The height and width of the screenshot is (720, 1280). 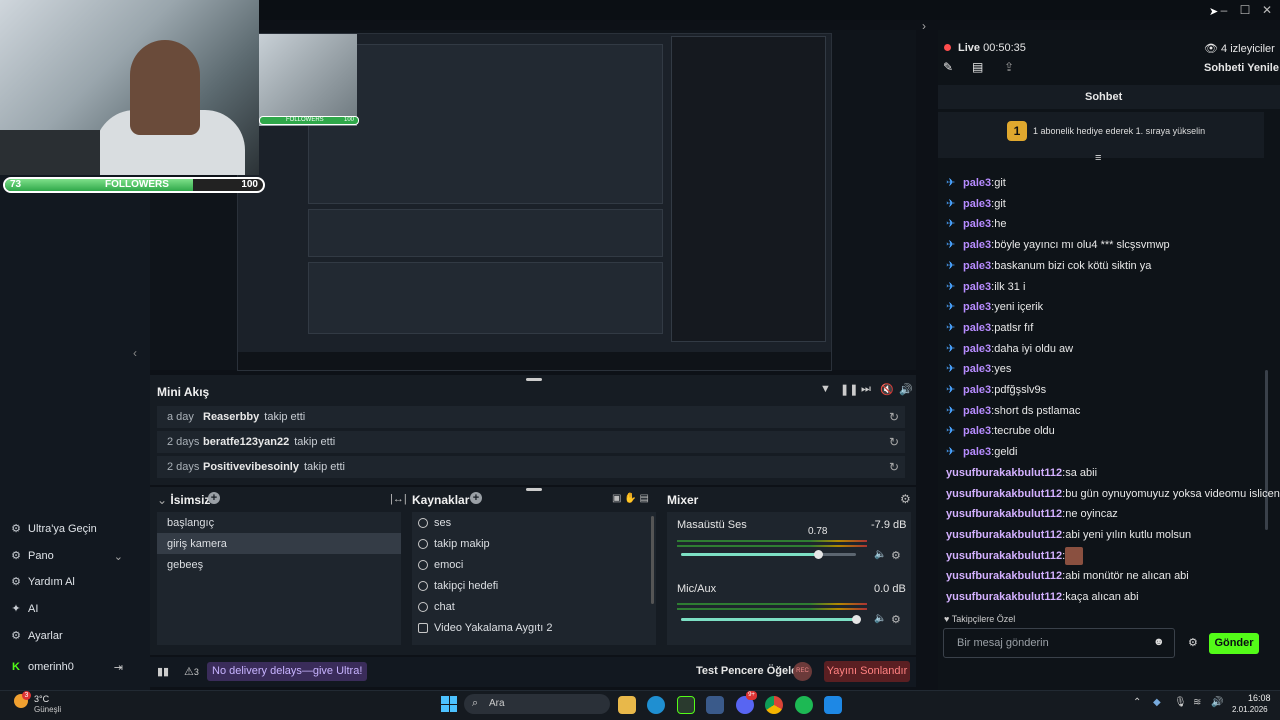 I want to click on source-item: Video Yakalama Aygıtı 2, so click(x=534, y=627).